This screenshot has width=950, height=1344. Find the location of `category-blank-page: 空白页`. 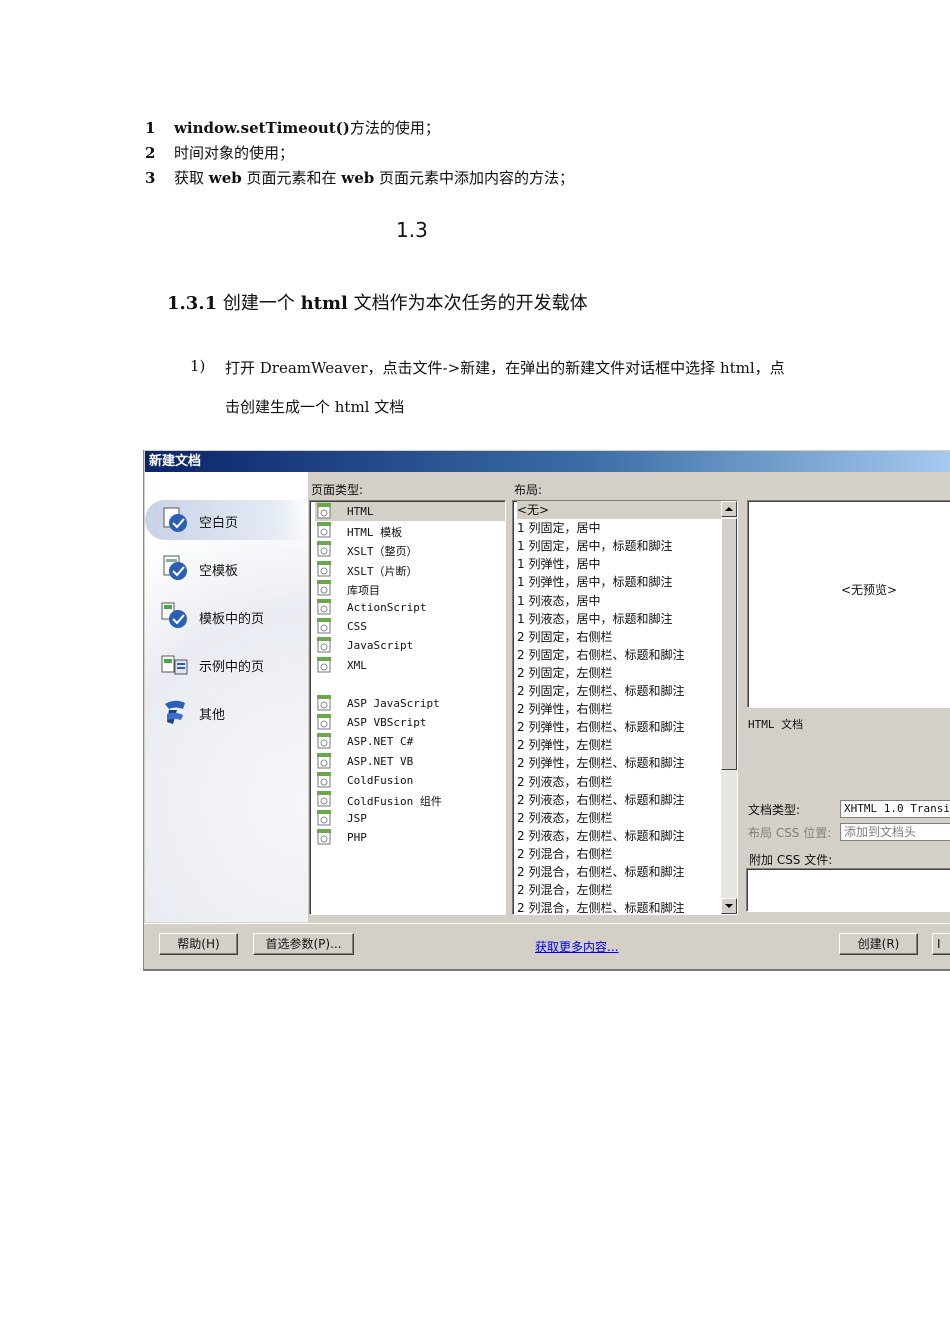

category-blank-page: 空白页 is located at coordinates (226, 520).